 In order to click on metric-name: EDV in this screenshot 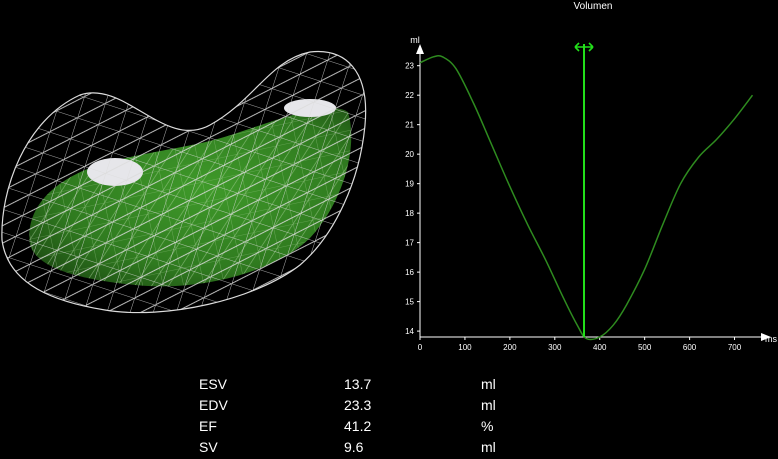, I will do `click(213, 405)`.